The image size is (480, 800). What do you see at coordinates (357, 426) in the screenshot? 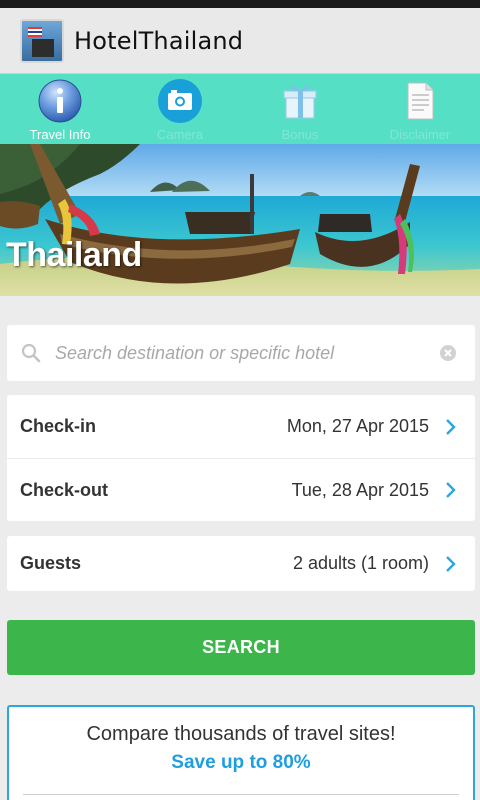
I see `checkin-value: Mon, 27 Apr 2015` at bounding box center [357, 426].